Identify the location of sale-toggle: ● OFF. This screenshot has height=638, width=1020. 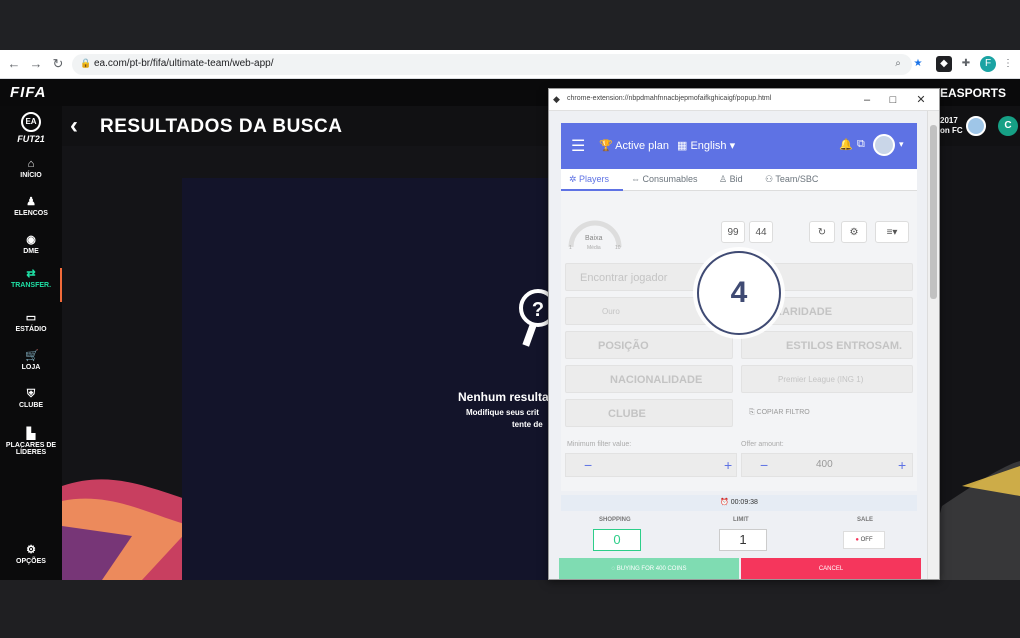
(864, 540).